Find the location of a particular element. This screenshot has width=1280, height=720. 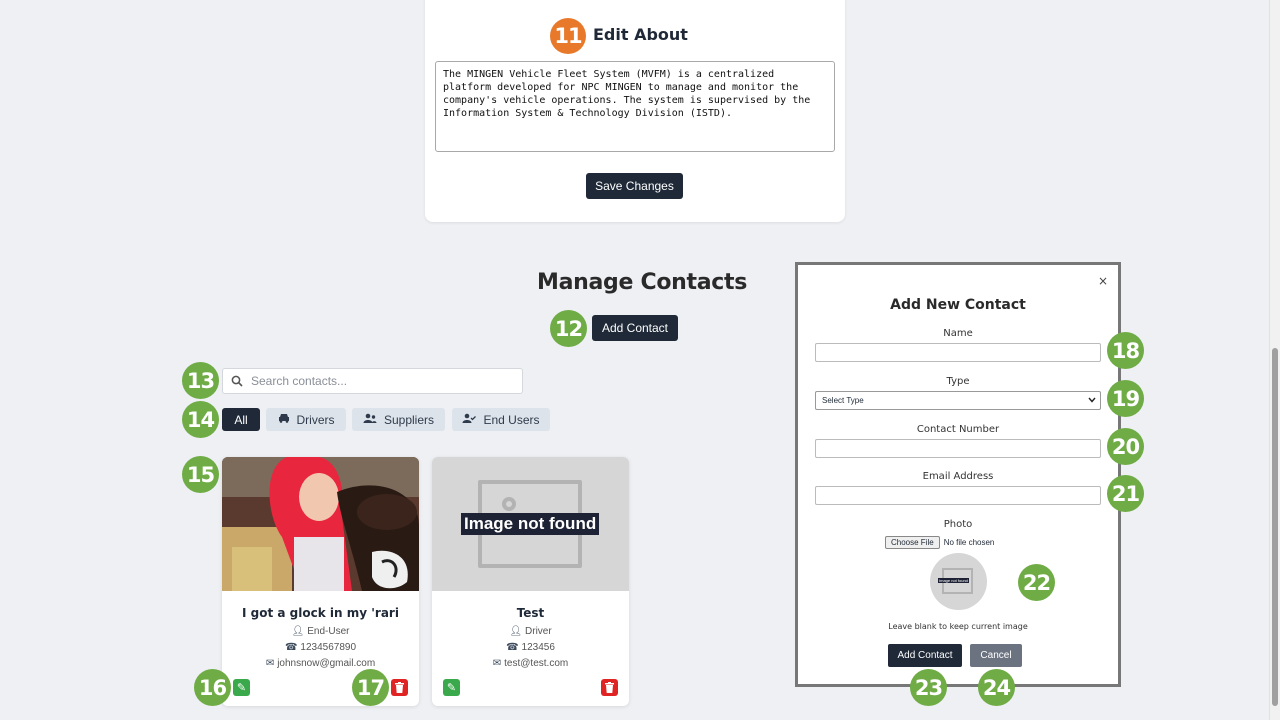

avatar-not-found-text: Image not found is located at coordinates (953, 580).